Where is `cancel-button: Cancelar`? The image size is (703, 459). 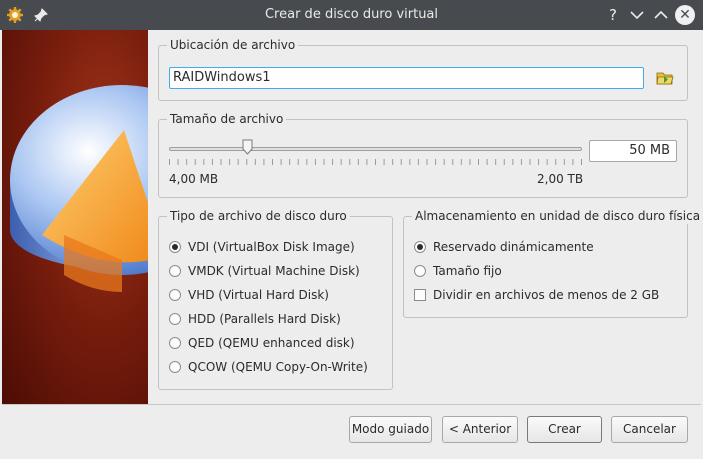
cancel-button: Cancelar is located at coordinates (649, 429).